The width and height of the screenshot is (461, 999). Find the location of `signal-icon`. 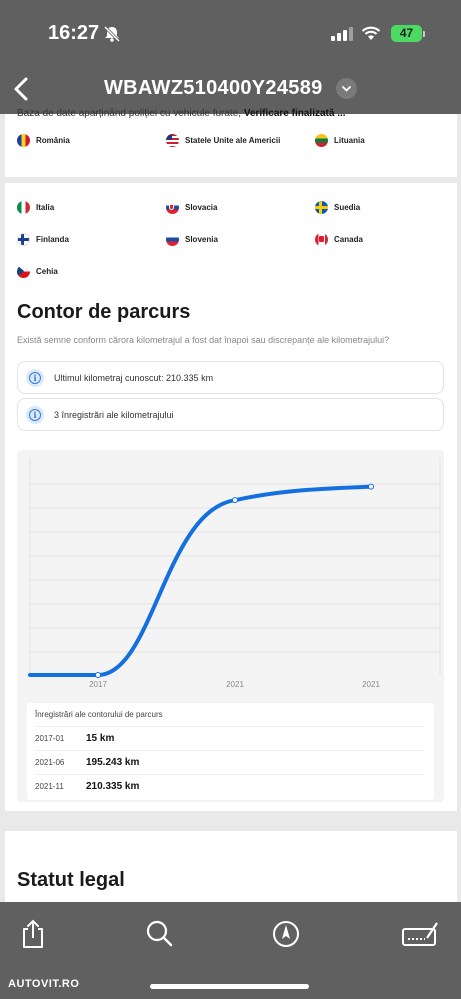

signal-icon is located at coordinates (342, 34).